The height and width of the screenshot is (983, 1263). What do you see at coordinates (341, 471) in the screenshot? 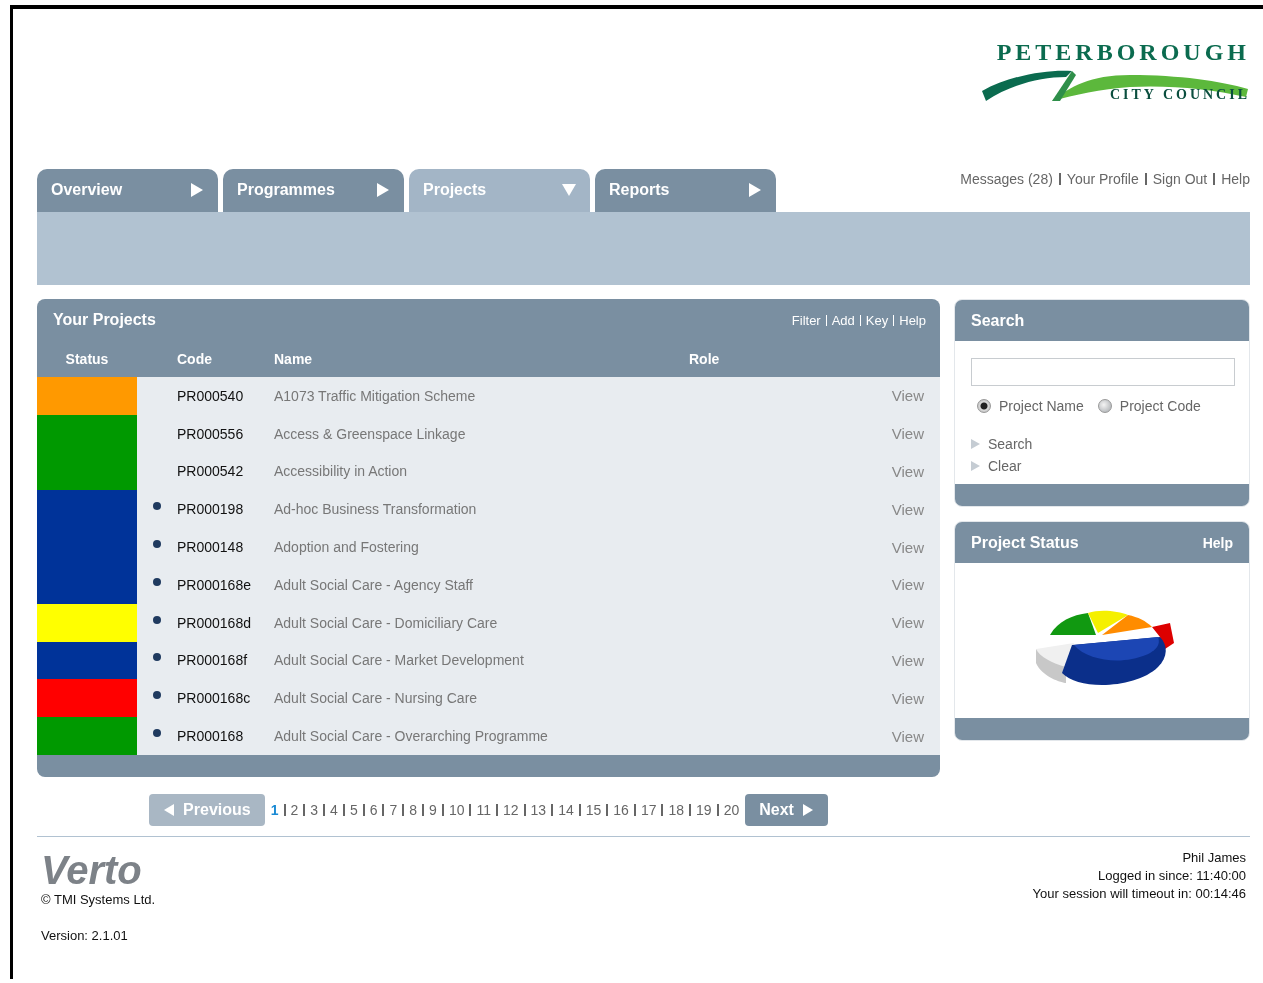
I see `project-name: Accessibility in Action` at bounding box center [341, 471].